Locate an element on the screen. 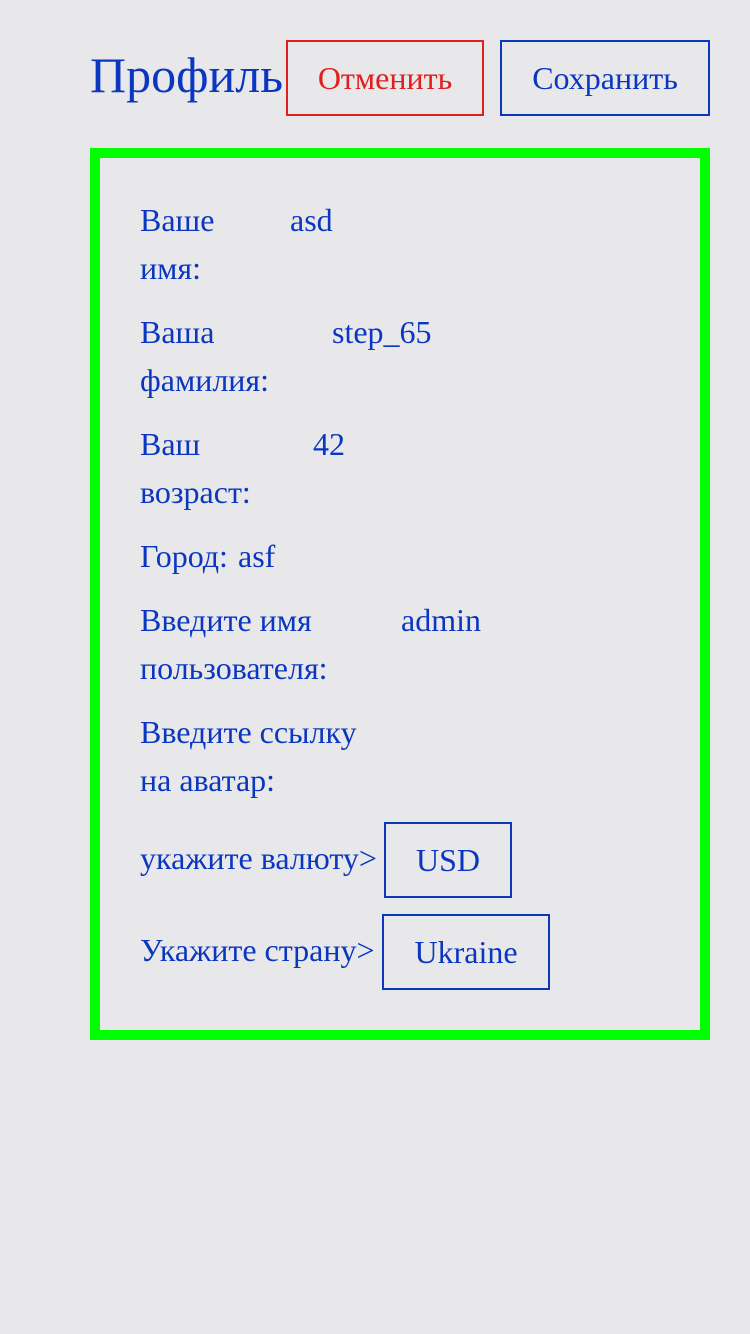 Image resolution: width=750 pixels, height=1334 pixels. first-name-value: asd is located at coordinates (311, 220).